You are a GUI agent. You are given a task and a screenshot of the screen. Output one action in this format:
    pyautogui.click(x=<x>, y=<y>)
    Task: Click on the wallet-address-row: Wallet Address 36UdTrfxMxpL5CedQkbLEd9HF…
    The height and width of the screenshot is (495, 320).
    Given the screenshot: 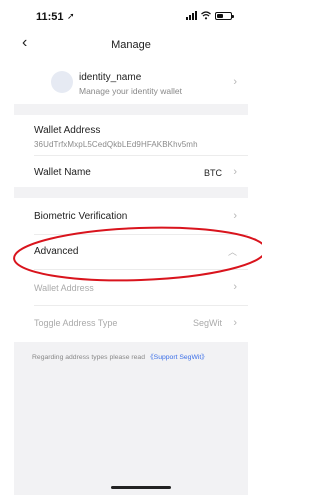 What is the action you would take?
    pyautogui.click(x=131, y=135)
    